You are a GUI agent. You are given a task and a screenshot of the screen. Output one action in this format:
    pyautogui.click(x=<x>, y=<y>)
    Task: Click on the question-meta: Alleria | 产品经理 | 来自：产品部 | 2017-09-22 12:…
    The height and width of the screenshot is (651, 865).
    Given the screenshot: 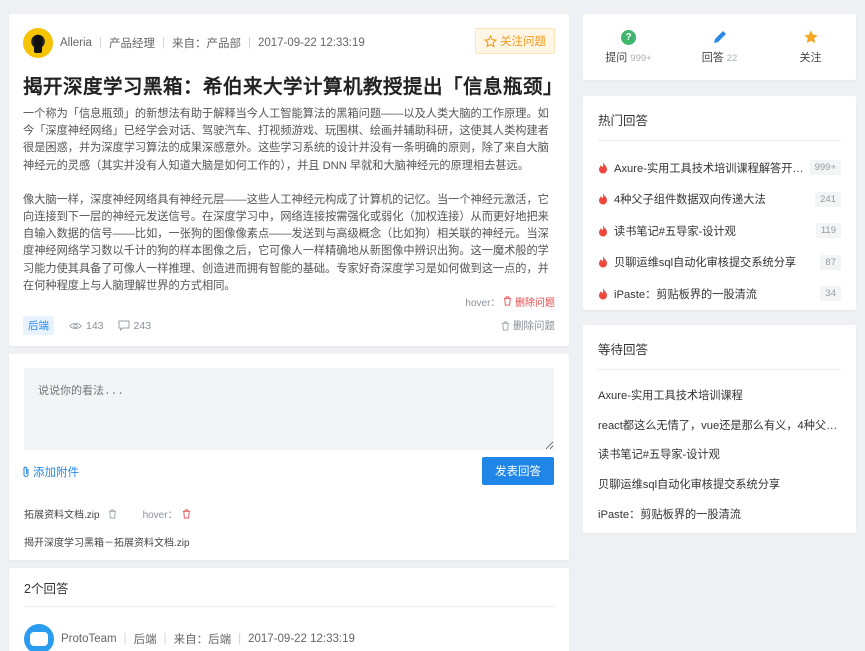 What is the action you would take?
    pyautogui.click(x=194, y=43)
    